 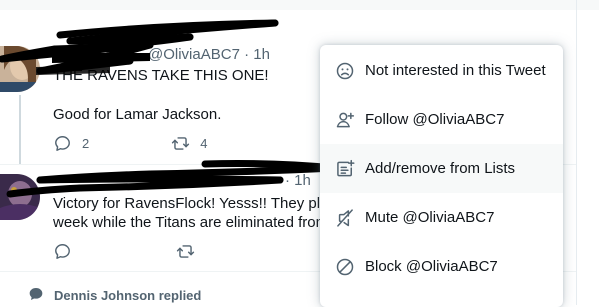 What do you see at coordinates (298, 180) in the screenshot?
I see `tweet-author-handle-time: · 1h` at bounding box center [298, 180].